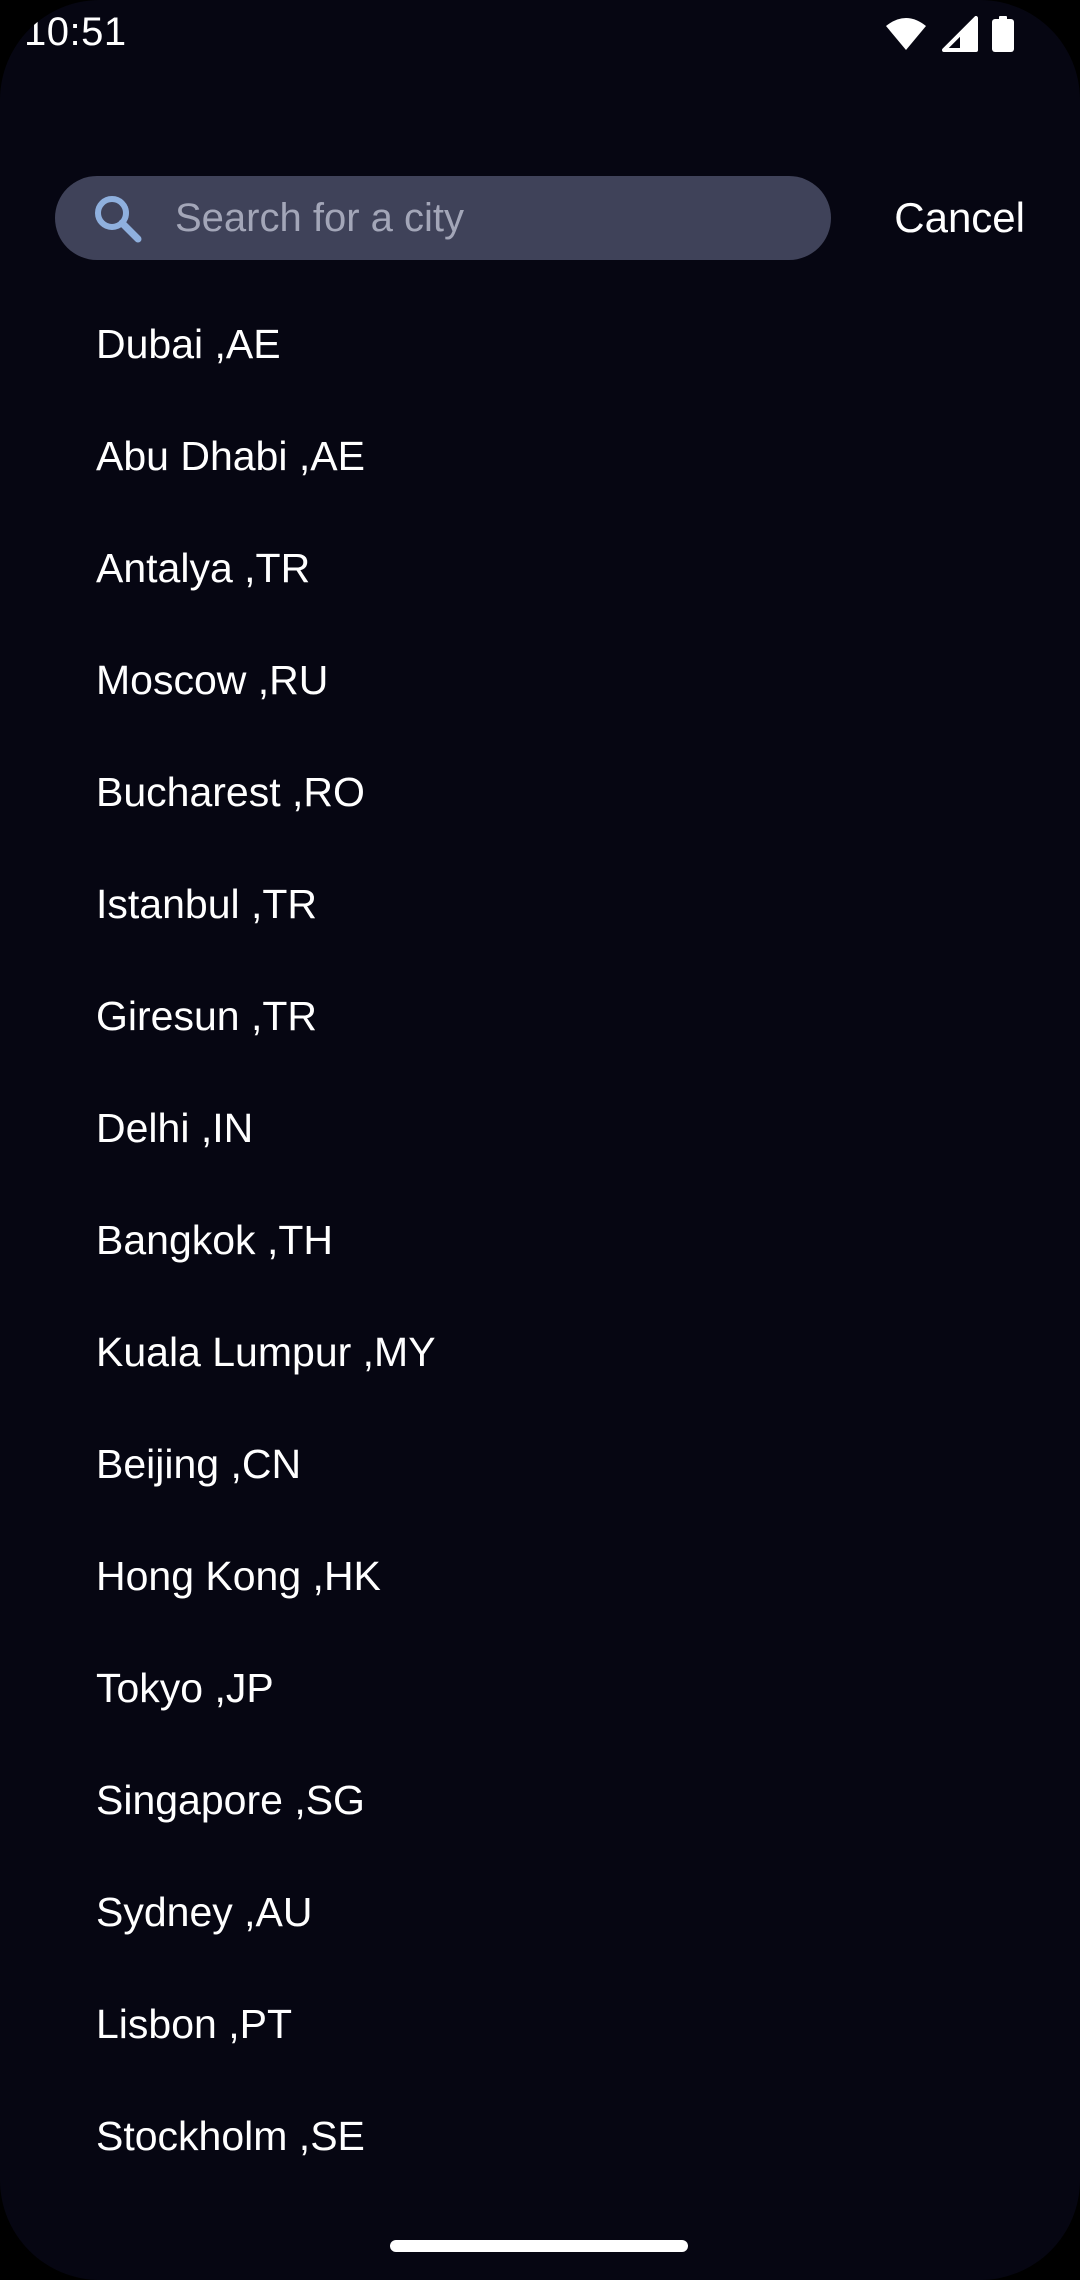 This screenshot has width=1080, height=2280. Describe the element at coordinates (540, 2024) in the screenshot. I see `city-item: Lisbon ,PT` at that location.